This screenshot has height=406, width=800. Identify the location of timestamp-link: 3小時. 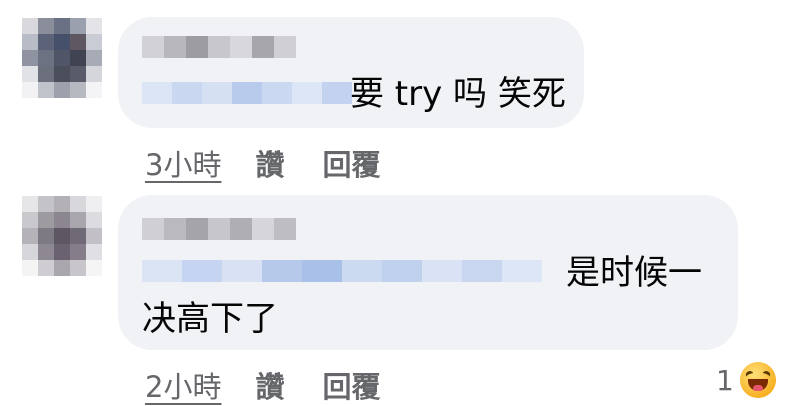
(183, 163).